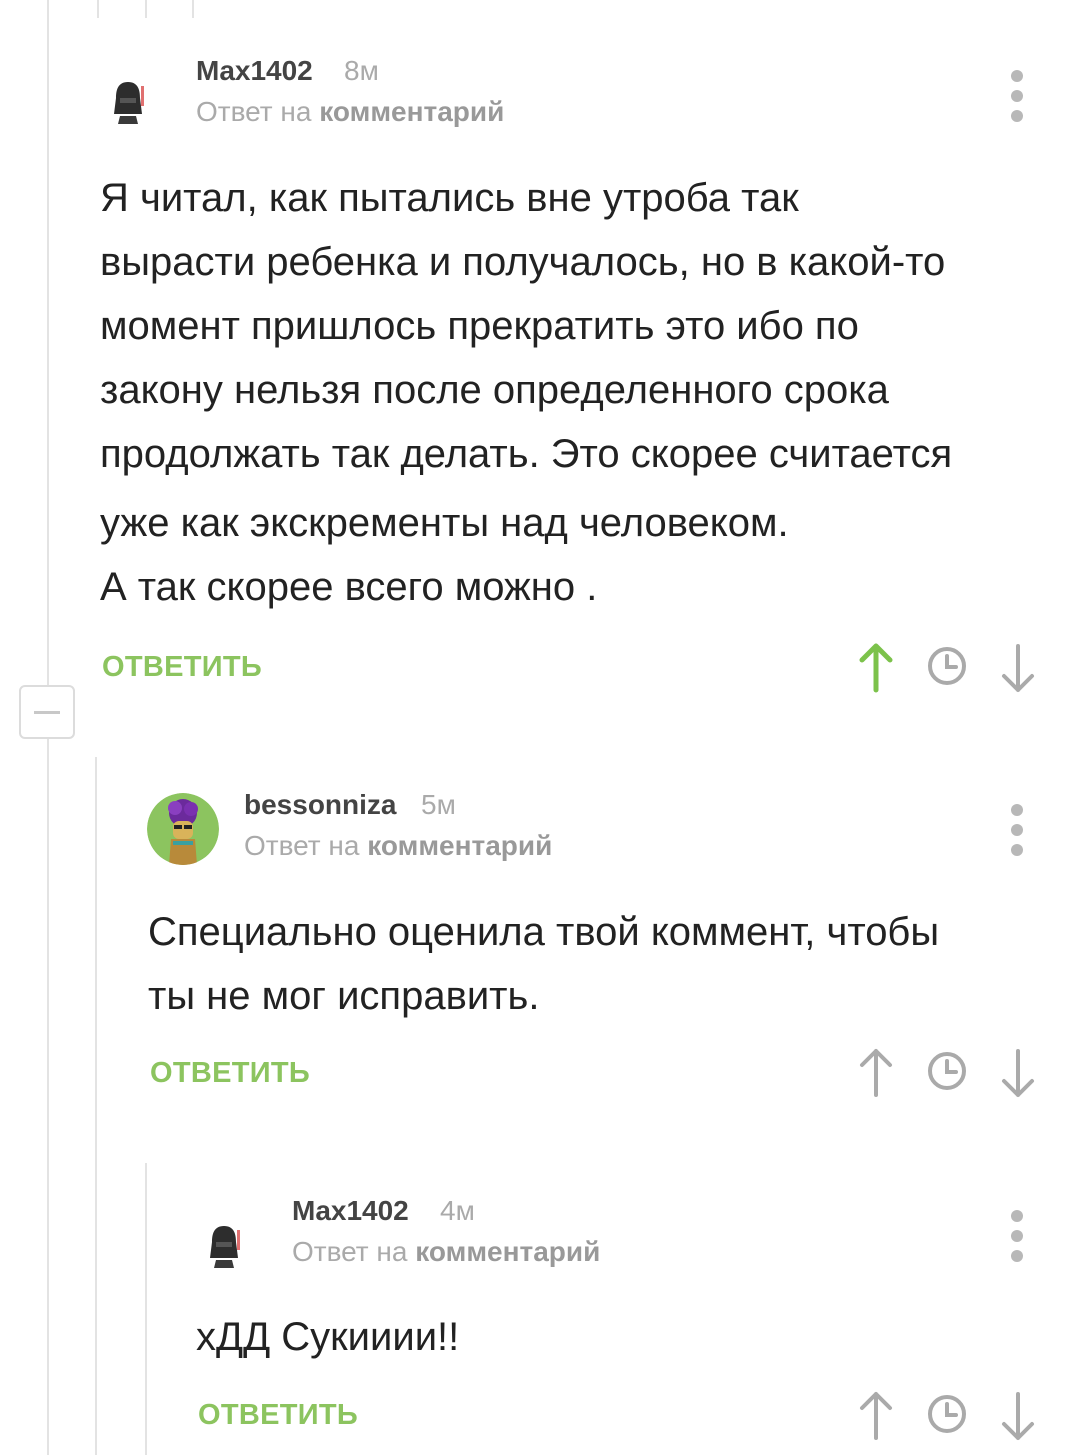  What do you see at coordinates (479, 326) in the screenshot?
I see `comment-line: момент пришлось прекратить это ибо по` at bounding box center [479, 326].